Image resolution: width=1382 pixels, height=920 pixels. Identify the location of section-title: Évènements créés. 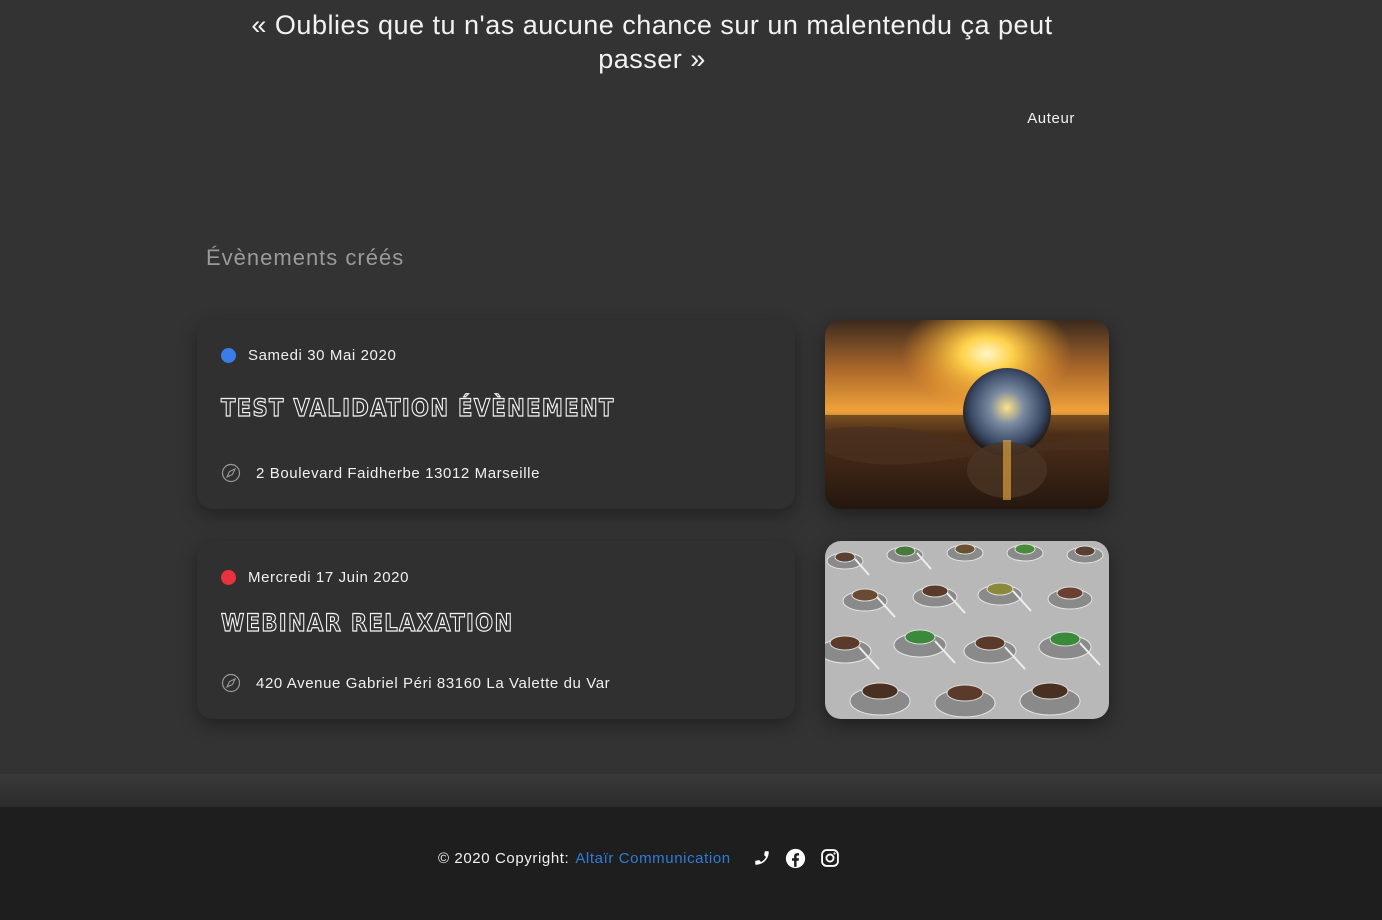
(305, 257).